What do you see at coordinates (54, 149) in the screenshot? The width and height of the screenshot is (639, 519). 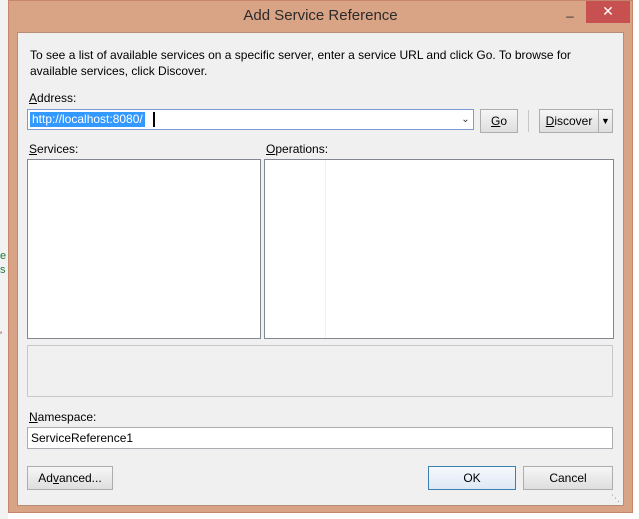 I see `services-label: Services:` at bounding box center [54, 149].